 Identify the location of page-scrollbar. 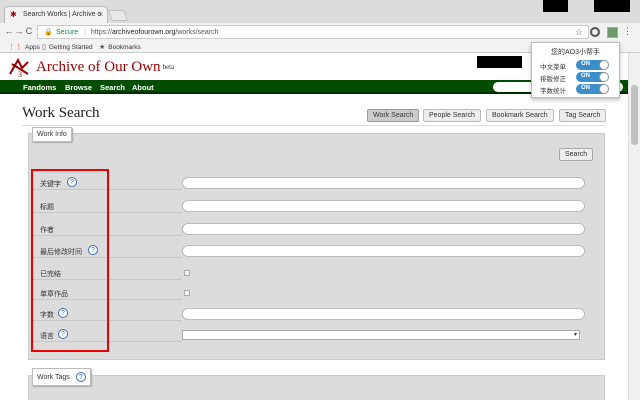
(634, 226).